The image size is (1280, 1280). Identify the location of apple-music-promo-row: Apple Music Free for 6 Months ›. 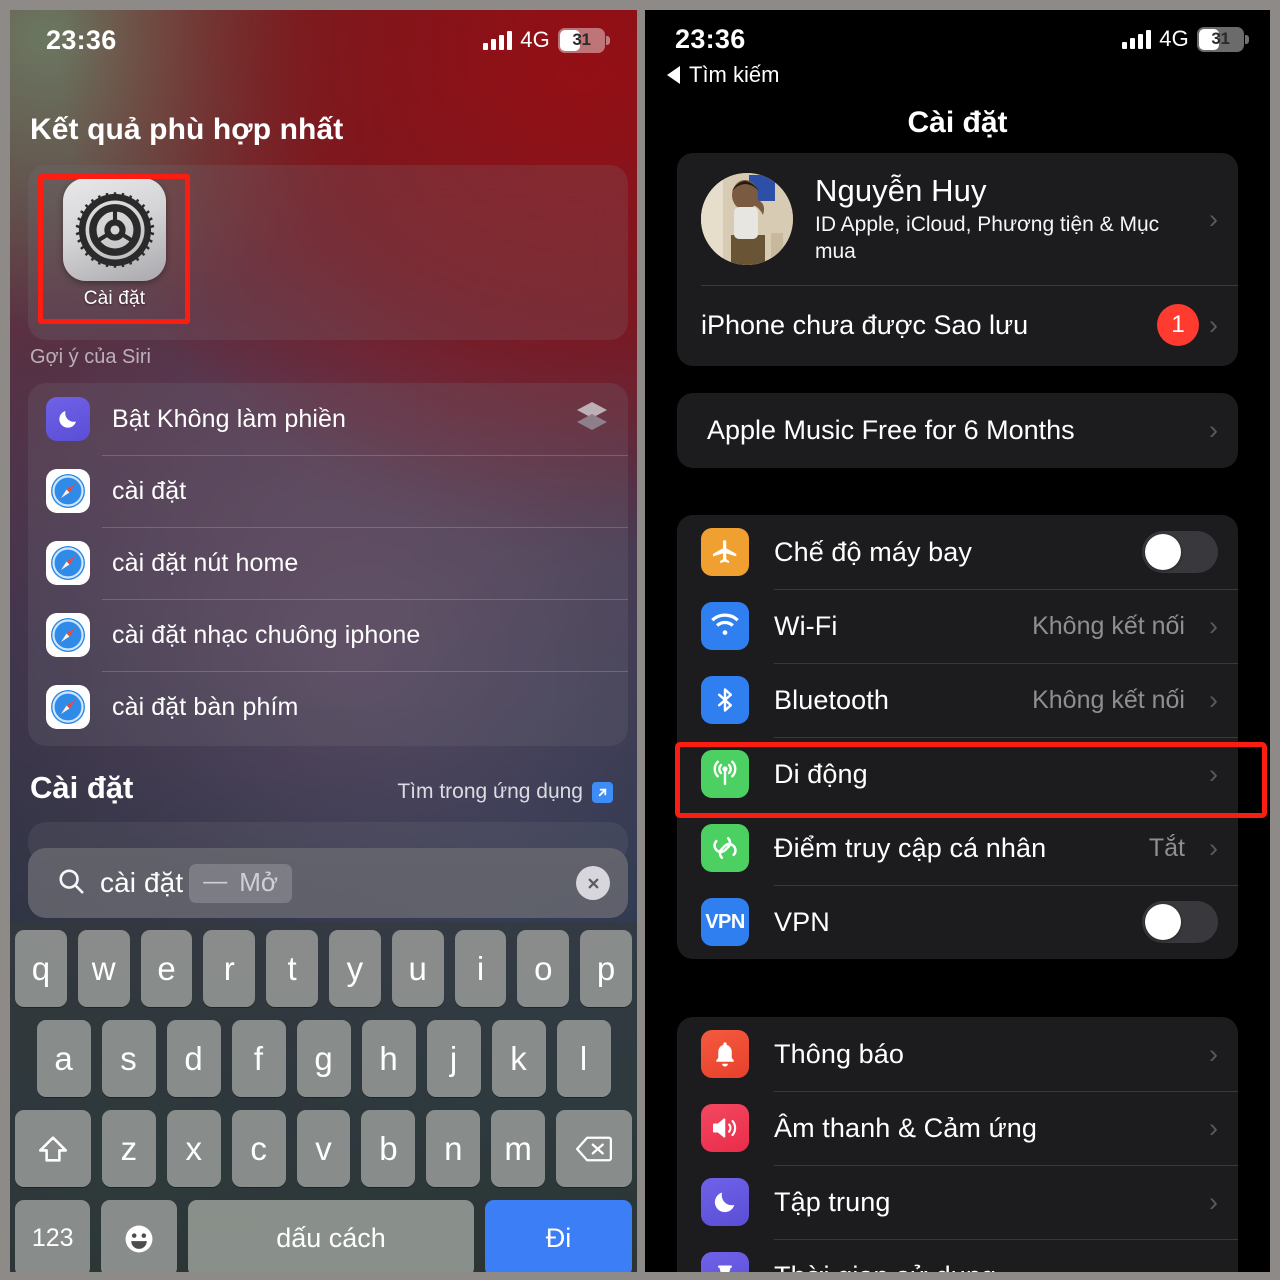
(957, 430).